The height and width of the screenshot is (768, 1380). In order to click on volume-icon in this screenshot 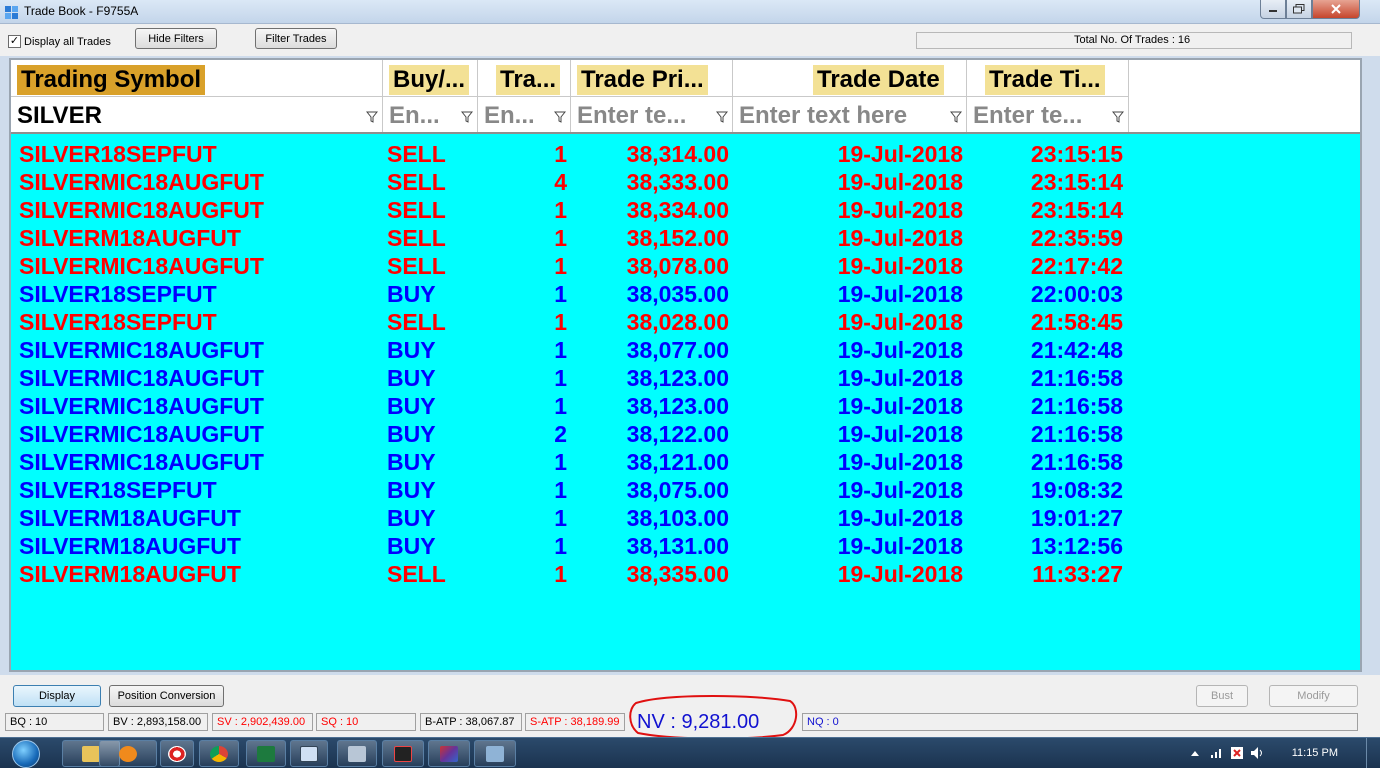, I will do `click(1258, 753)`.